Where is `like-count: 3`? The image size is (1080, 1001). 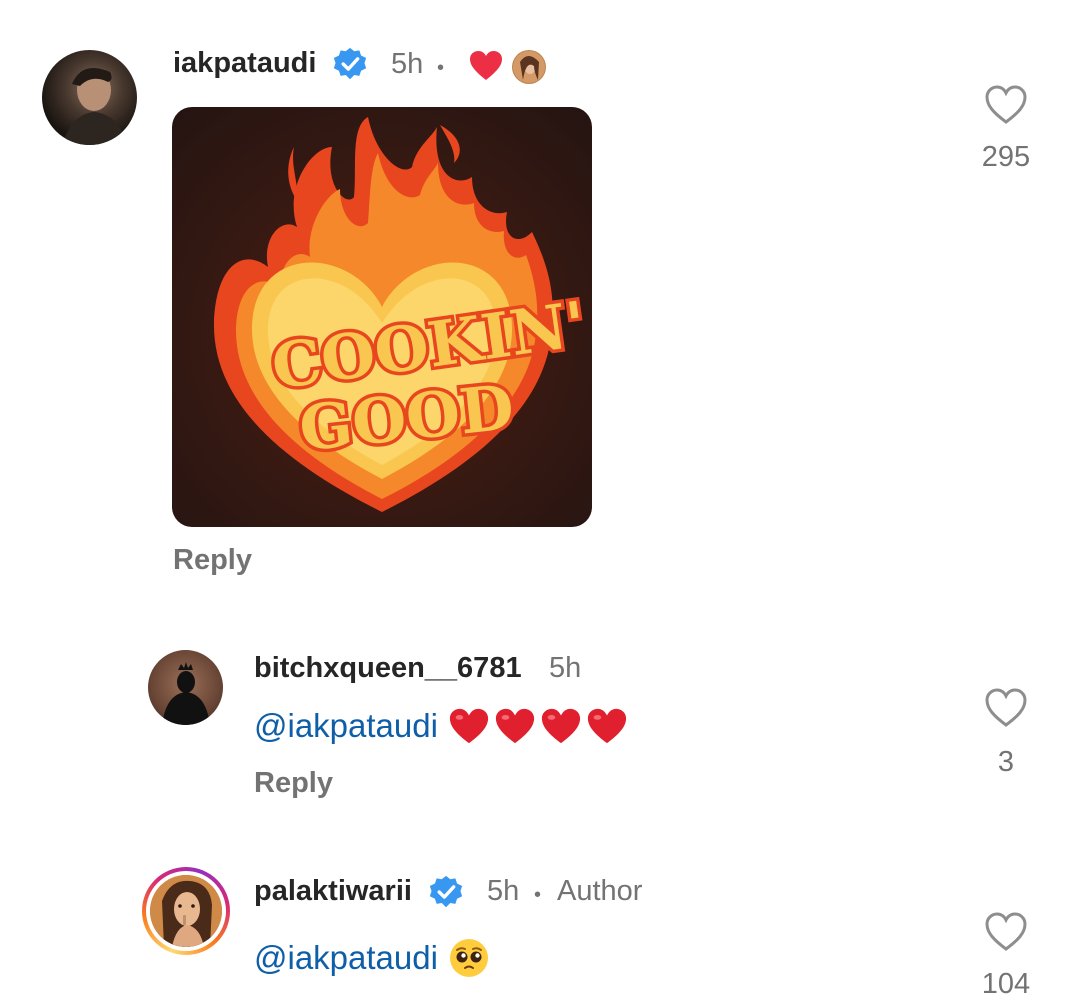
like-count: 3 is located at coordinates (1006, 762).